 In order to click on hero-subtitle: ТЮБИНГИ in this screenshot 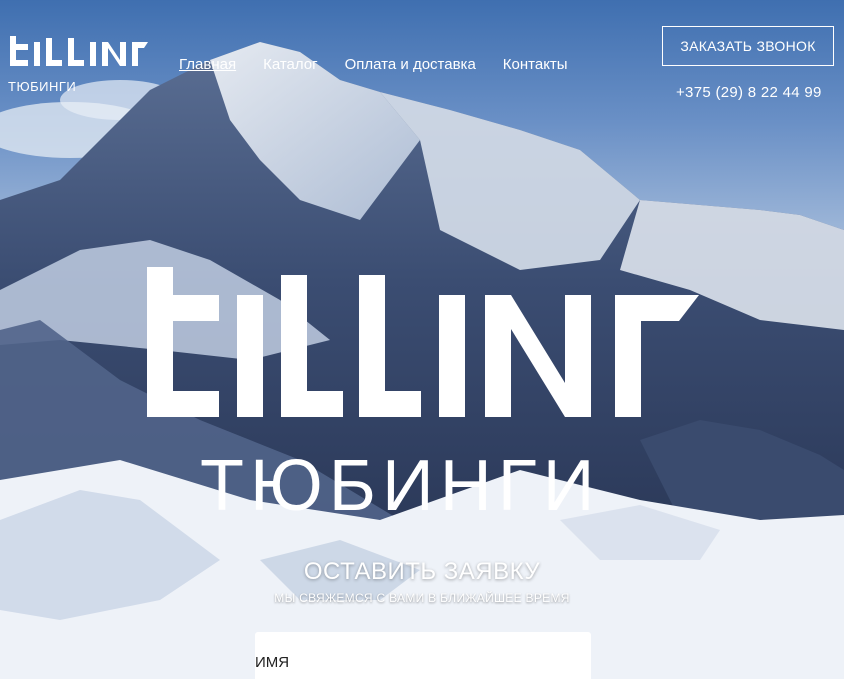, I will do `click(400, 486)`.